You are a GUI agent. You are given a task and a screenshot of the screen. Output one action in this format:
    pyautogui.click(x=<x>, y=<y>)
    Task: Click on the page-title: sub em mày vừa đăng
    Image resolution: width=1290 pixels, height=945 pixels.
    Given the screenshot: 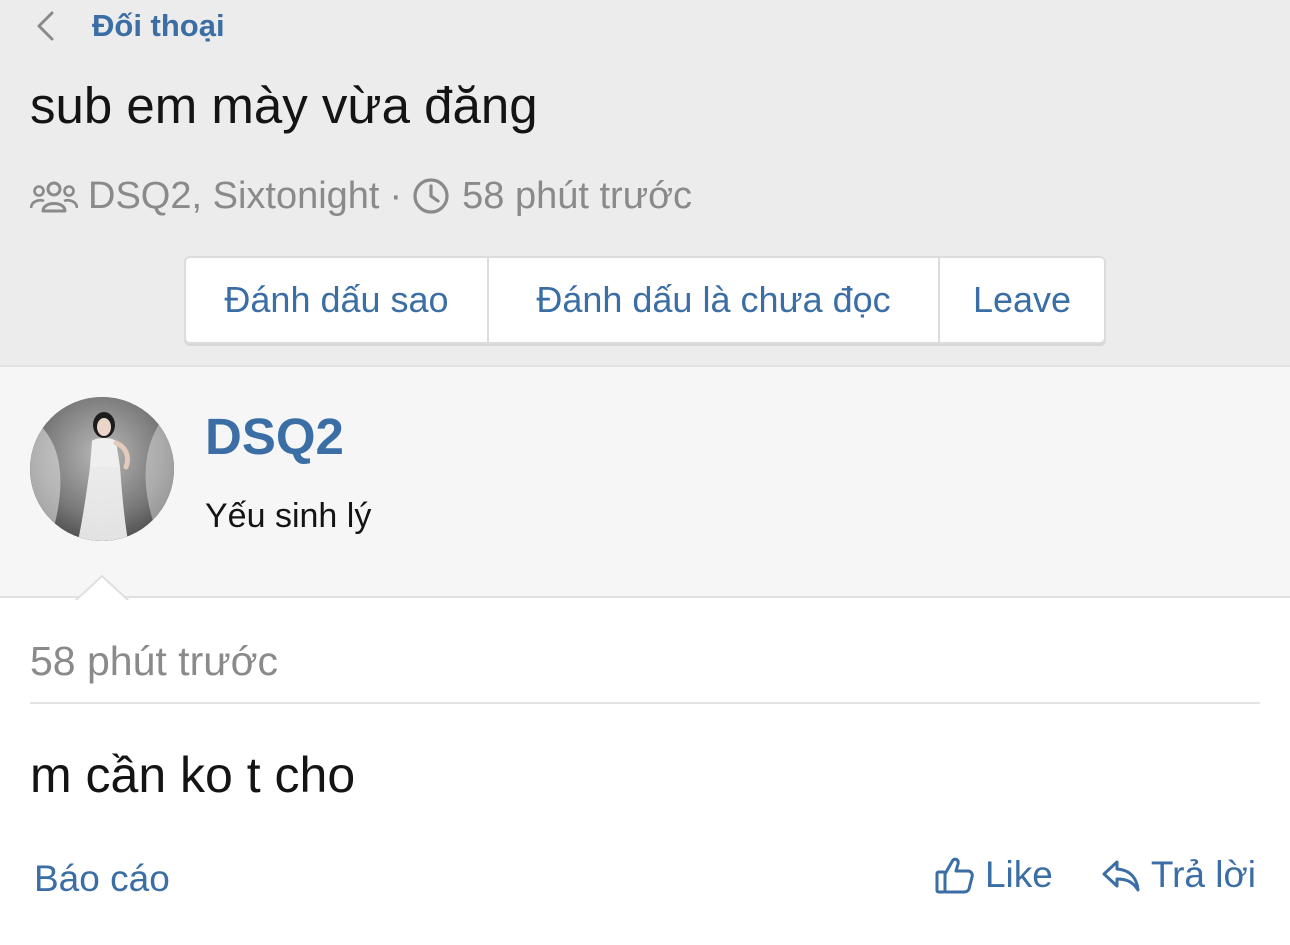 What is the action you would take?
    pyautogui.click(x=284, y=105)
    